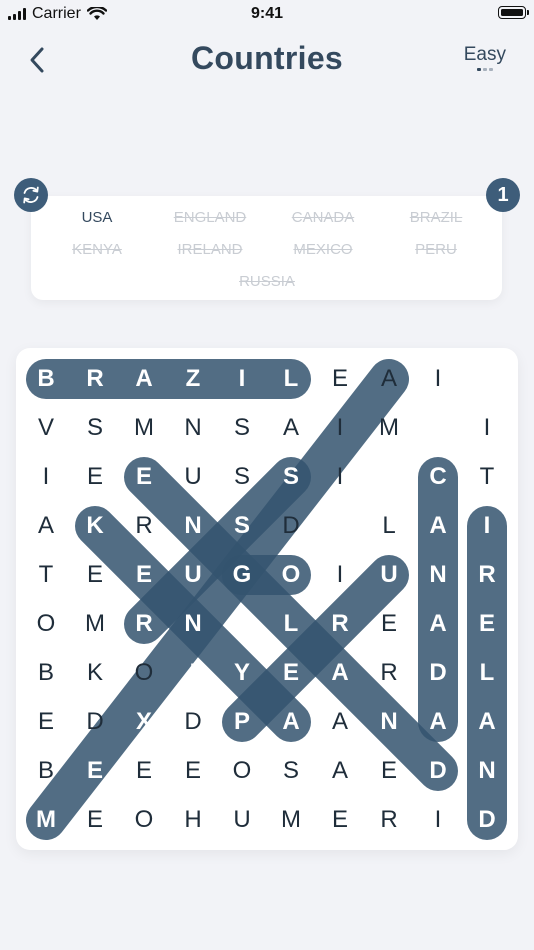 This screenshot has width=534, height=950. Describe the element at coordinates (242, 575) in the screenshot. I see `grid-cell: G` at that location.